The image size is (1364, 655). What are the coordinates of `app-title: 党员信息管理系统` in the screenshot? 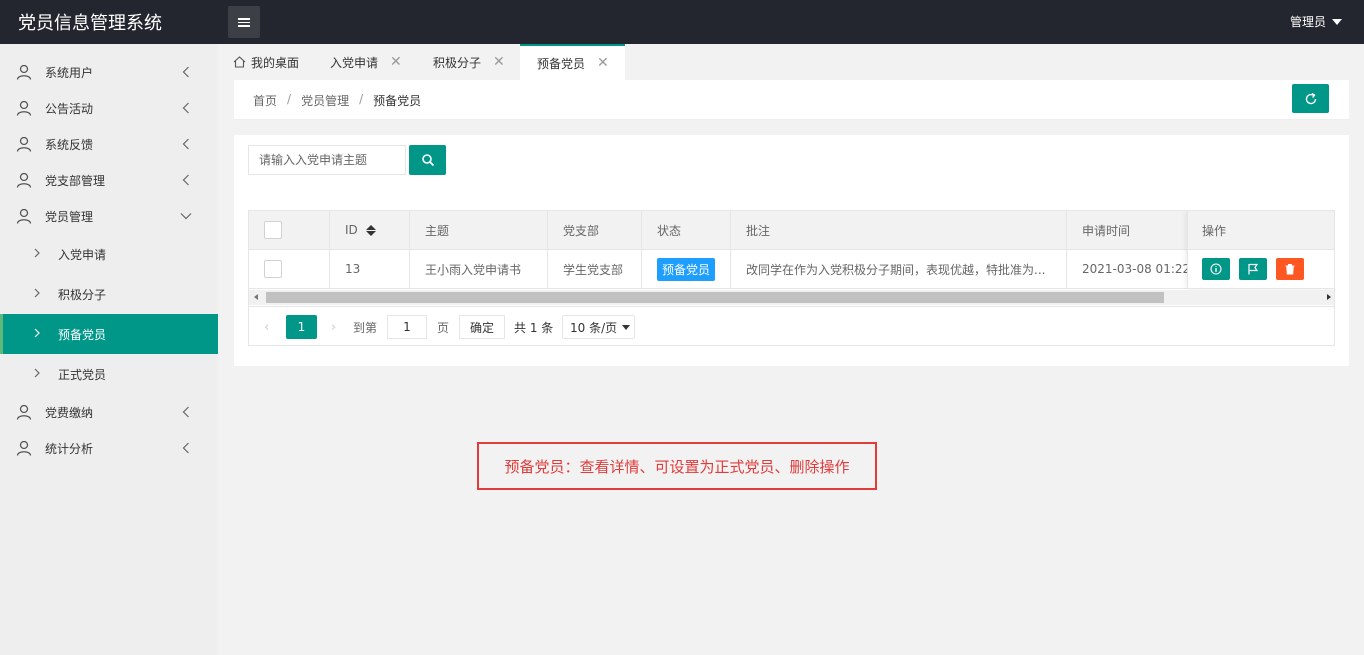 It's located at (90, 23).